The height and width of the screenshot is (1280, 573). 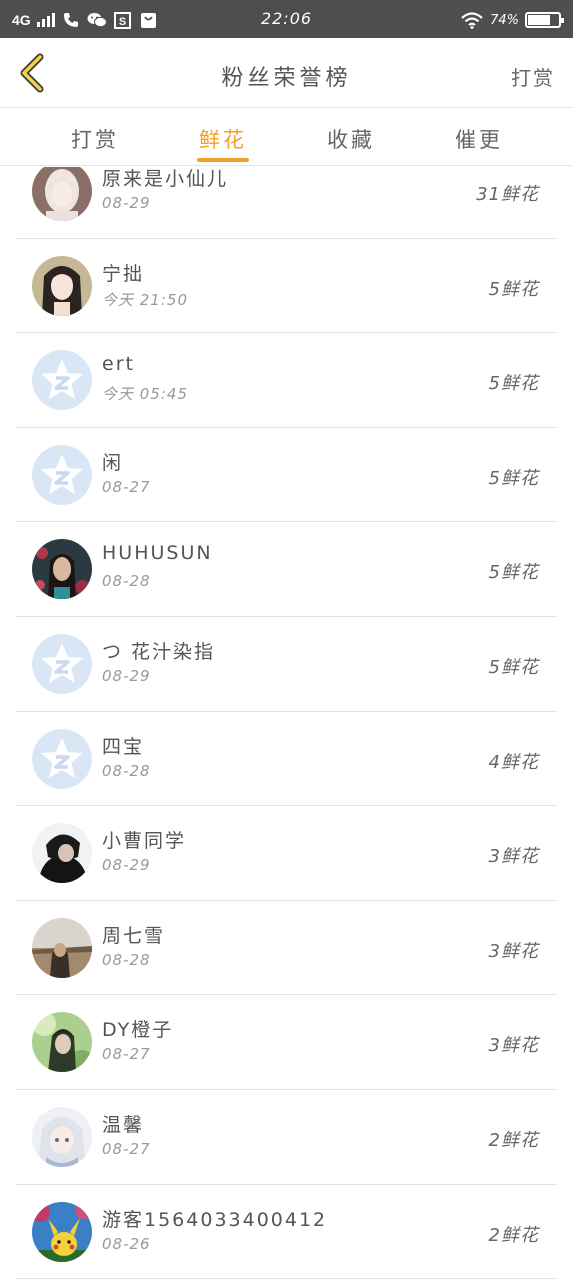 I want to click on battery-level, so click(x=539, y=20).